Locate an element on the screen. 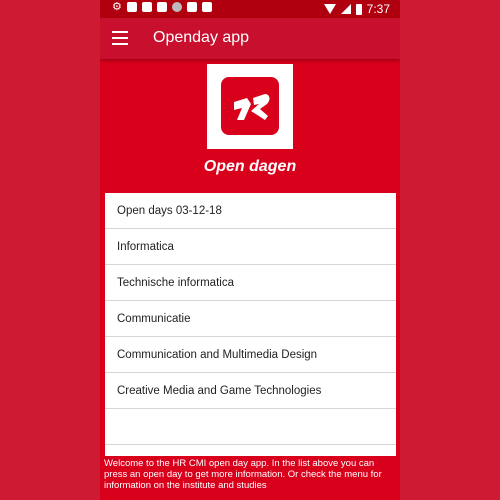 This screenshot has height=500, width=500. hamburger-menu-icon is located at coordinates (120, 38).